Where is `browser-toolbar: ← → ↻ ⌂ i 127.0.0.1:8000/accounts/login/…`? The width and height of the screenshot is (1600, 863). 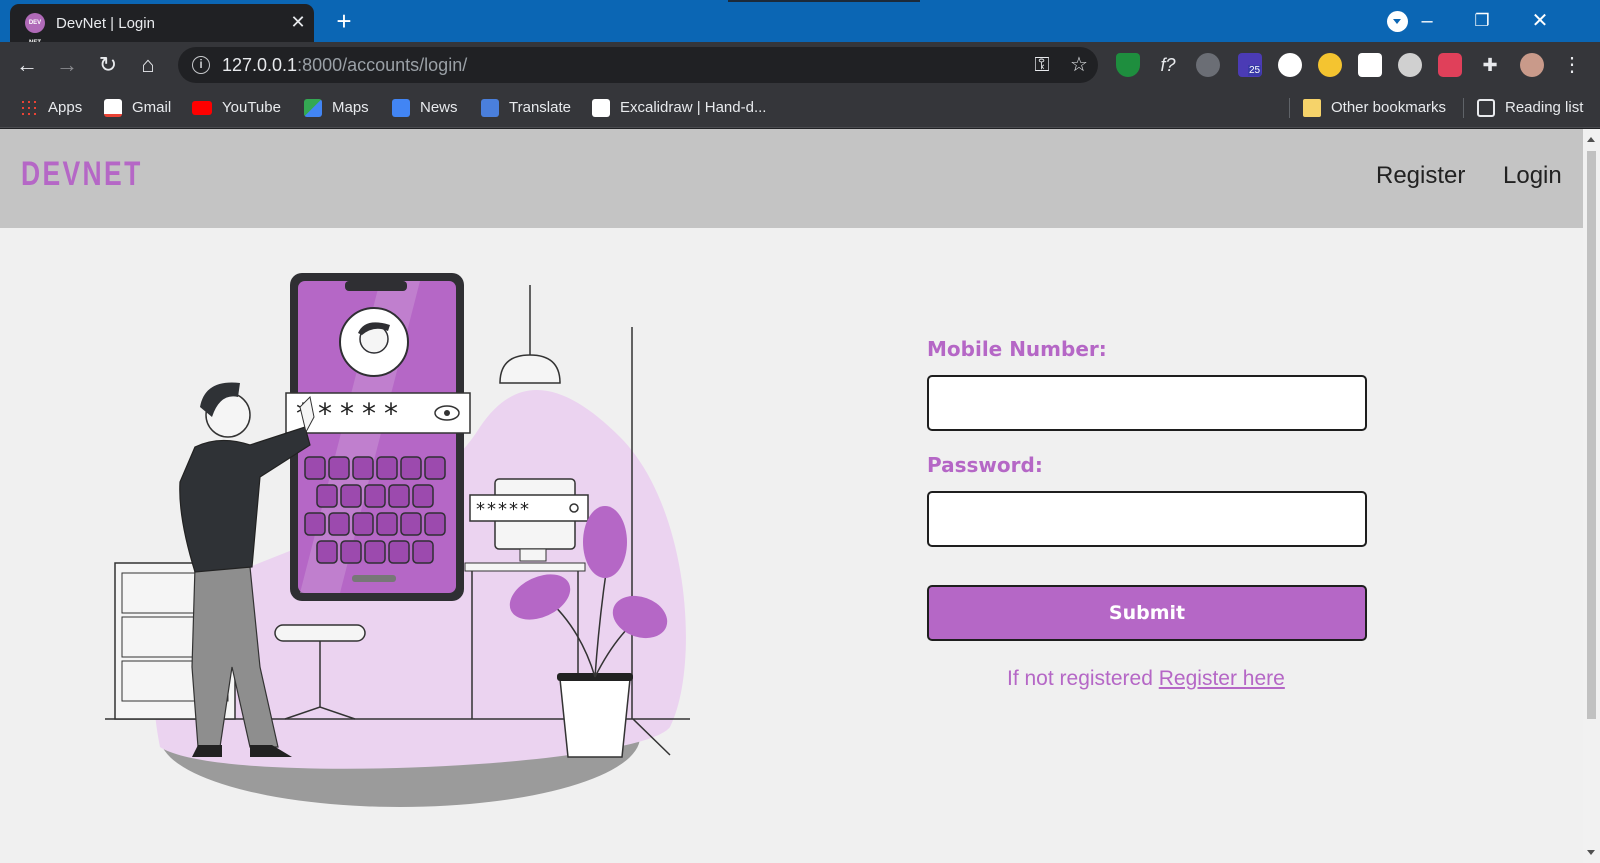 browser-toolbar: ← → ↻ ⌂ i 127.0.0.1:8000/accounts/login/… is located at coordinates (800, 65).